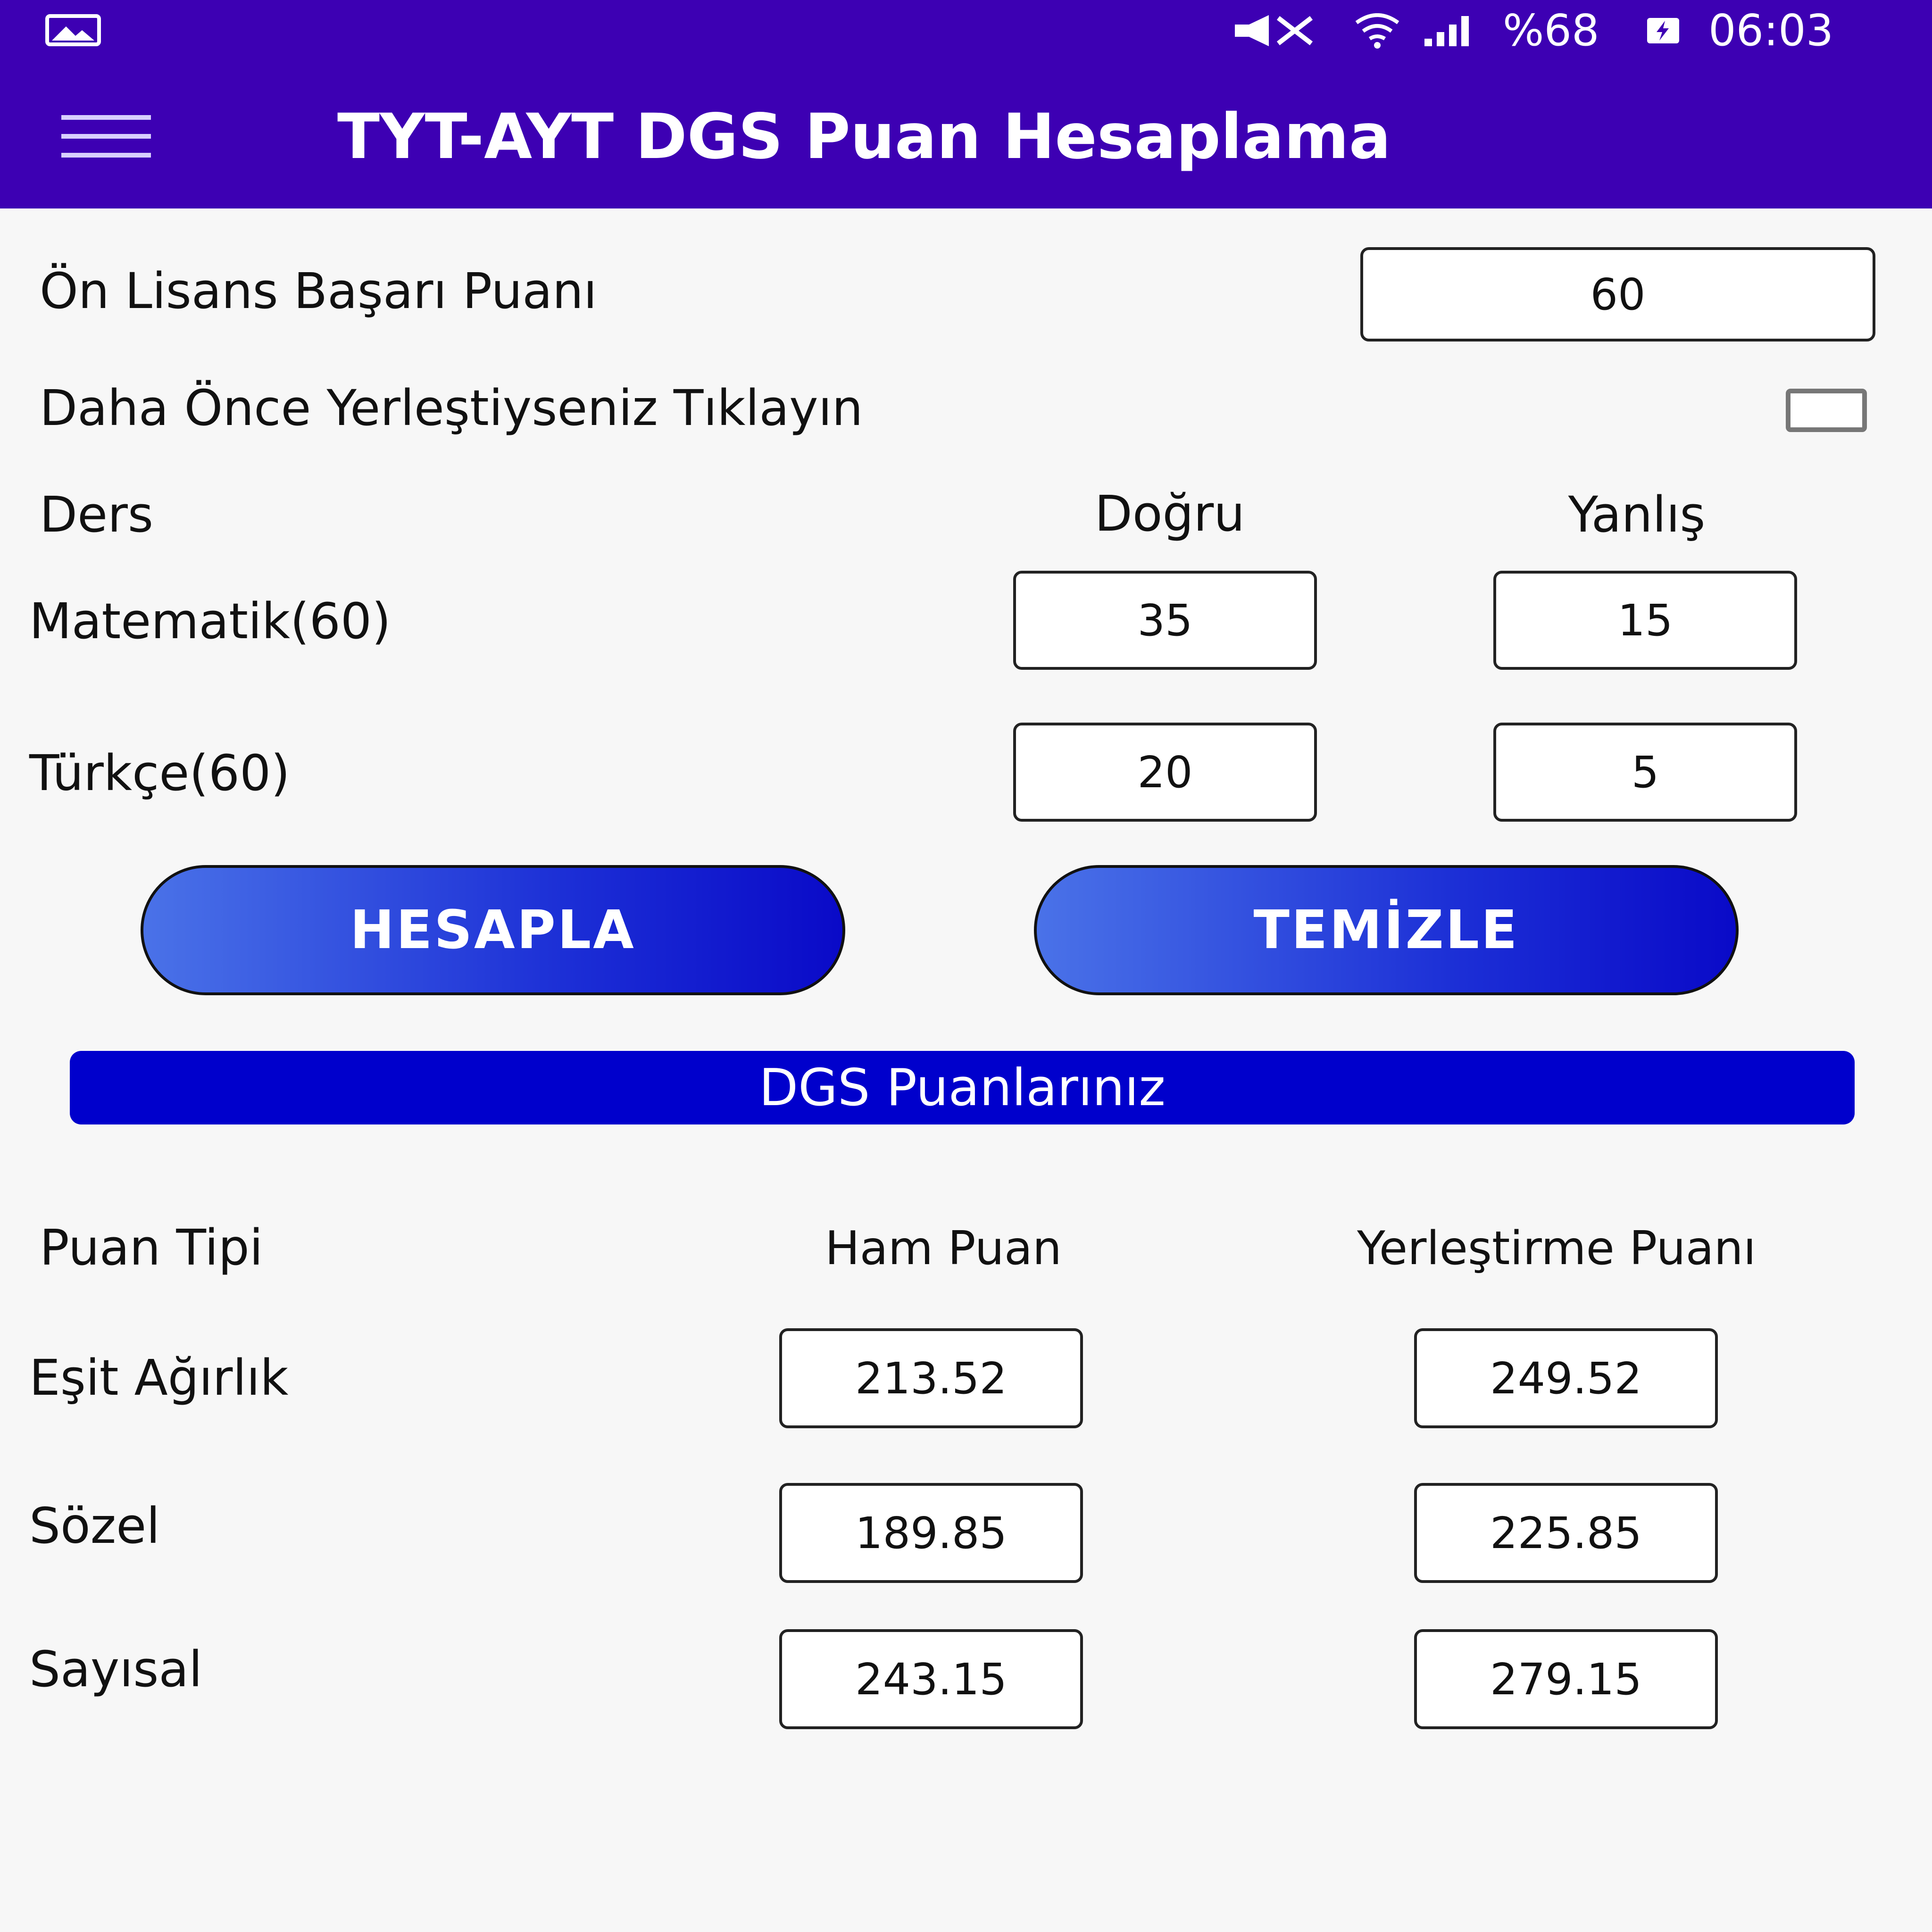  What do you see at coordinates (159, 1378) in the screenshot?
I see `esit-agirlik-label: Eşit Ağırlık` at bounding box center [159, 1378].